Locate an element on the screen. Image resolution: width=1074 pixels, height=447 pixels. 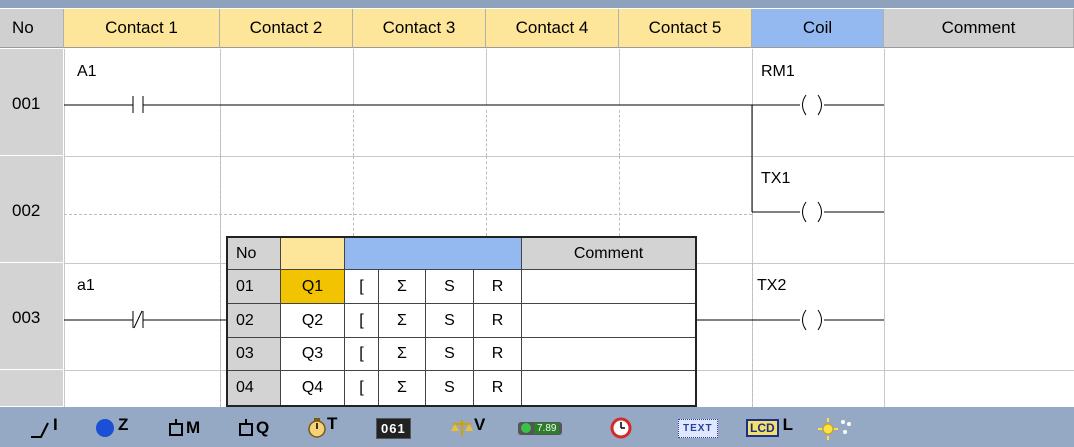
popup-output-q1: Q1 is located at coordinates (313, 287).